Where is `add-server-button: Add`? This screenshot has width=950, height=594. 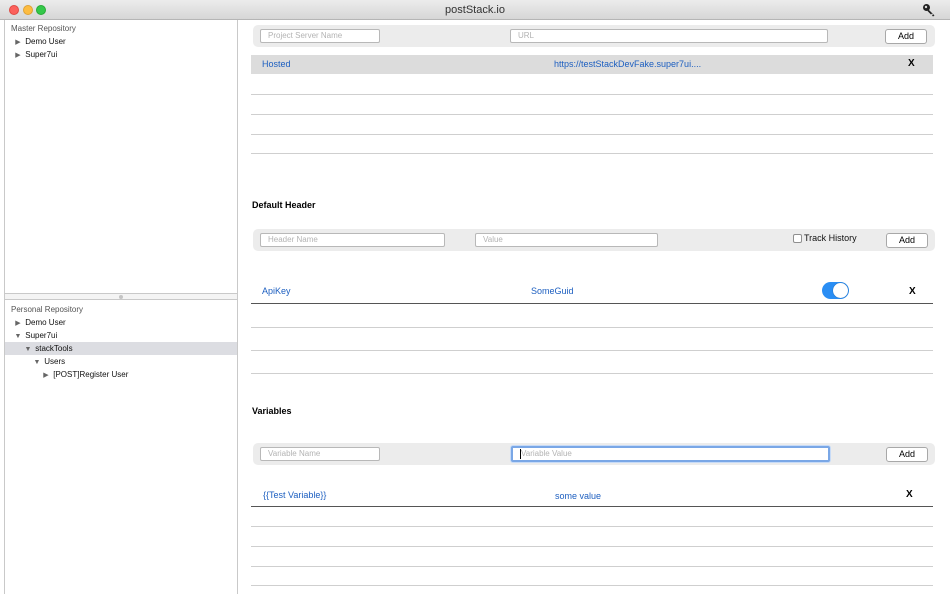 add-server-button: Add is located at coordinates (906, 36).